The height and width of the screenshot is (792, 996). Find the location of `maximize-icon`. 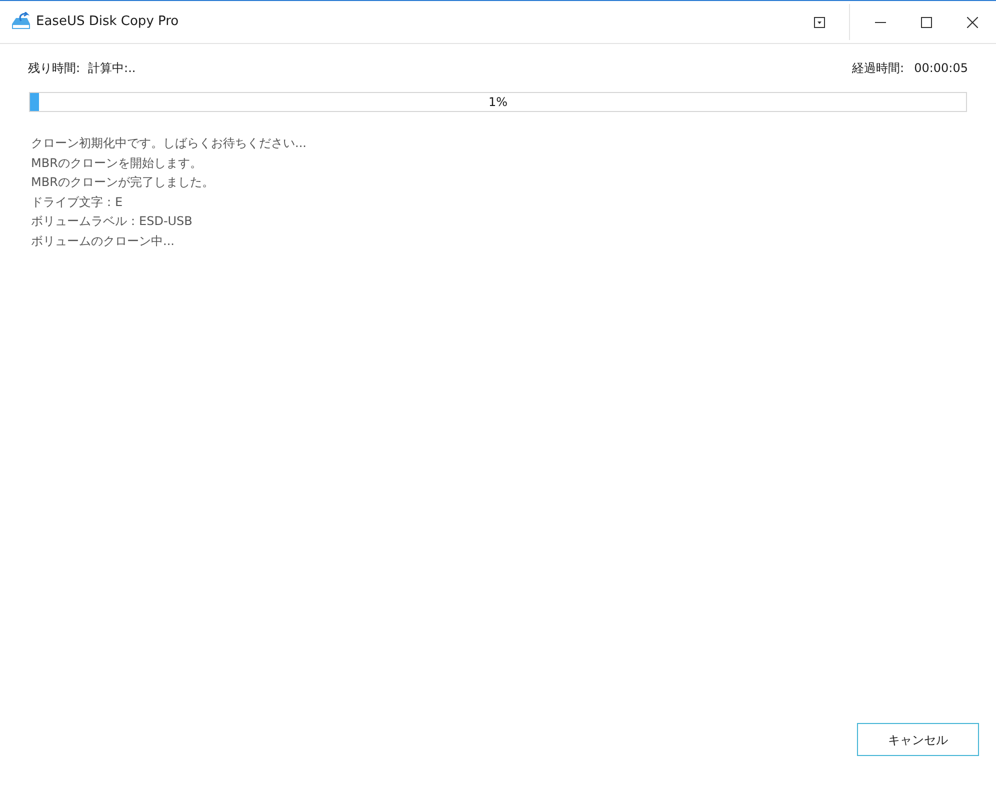

maximize-icon is located at coordinates (926, 22).